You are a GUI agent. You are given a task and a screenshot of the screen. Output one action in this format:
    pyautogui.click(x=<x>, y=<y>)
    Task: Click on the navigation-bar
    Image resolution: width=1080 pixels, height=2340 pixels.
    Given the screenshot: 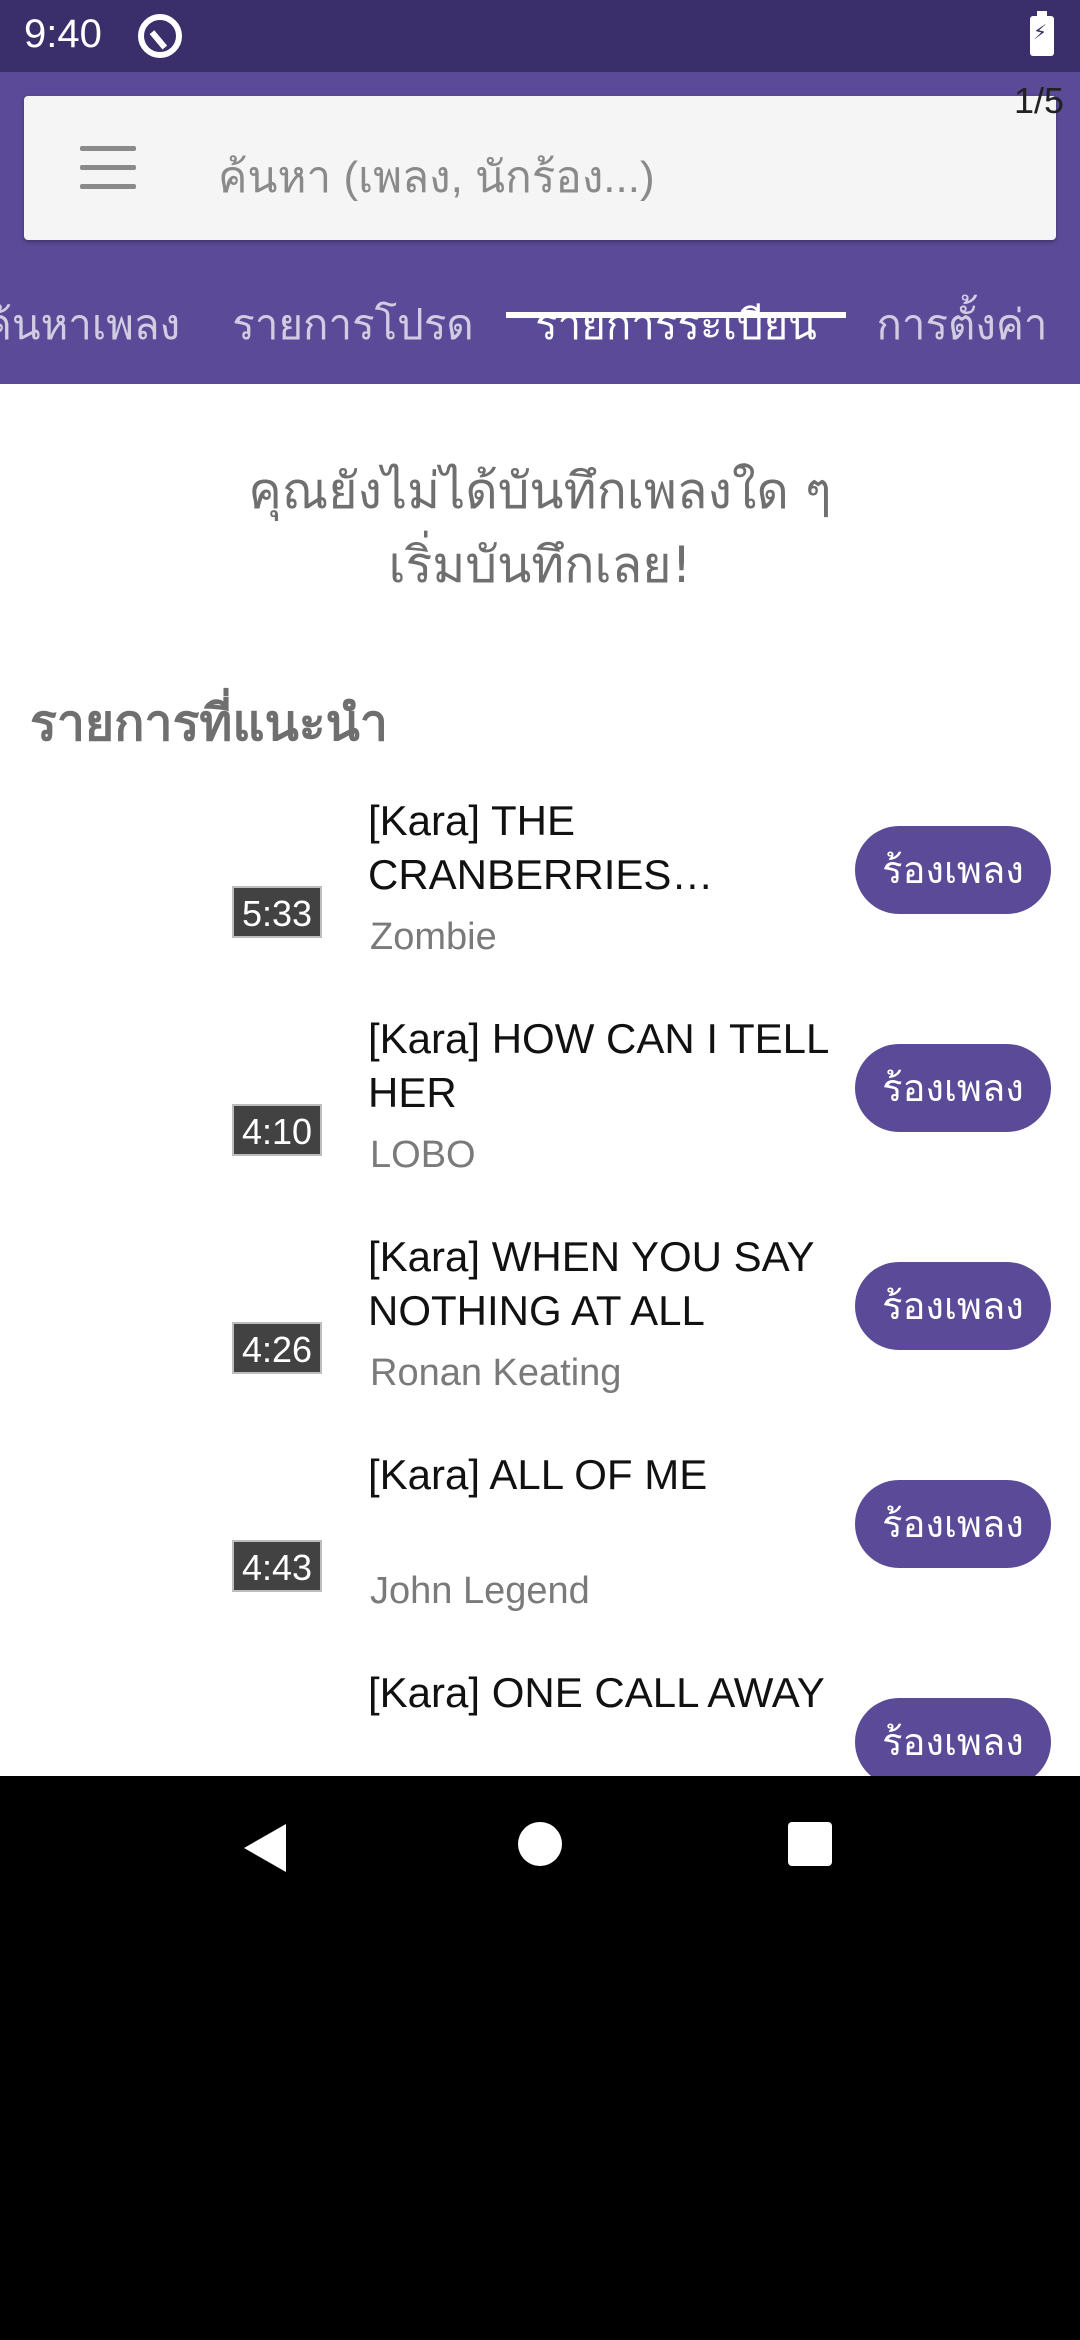 What is the action you would take?
    pyautogui.click(x=540, y=1846)
    